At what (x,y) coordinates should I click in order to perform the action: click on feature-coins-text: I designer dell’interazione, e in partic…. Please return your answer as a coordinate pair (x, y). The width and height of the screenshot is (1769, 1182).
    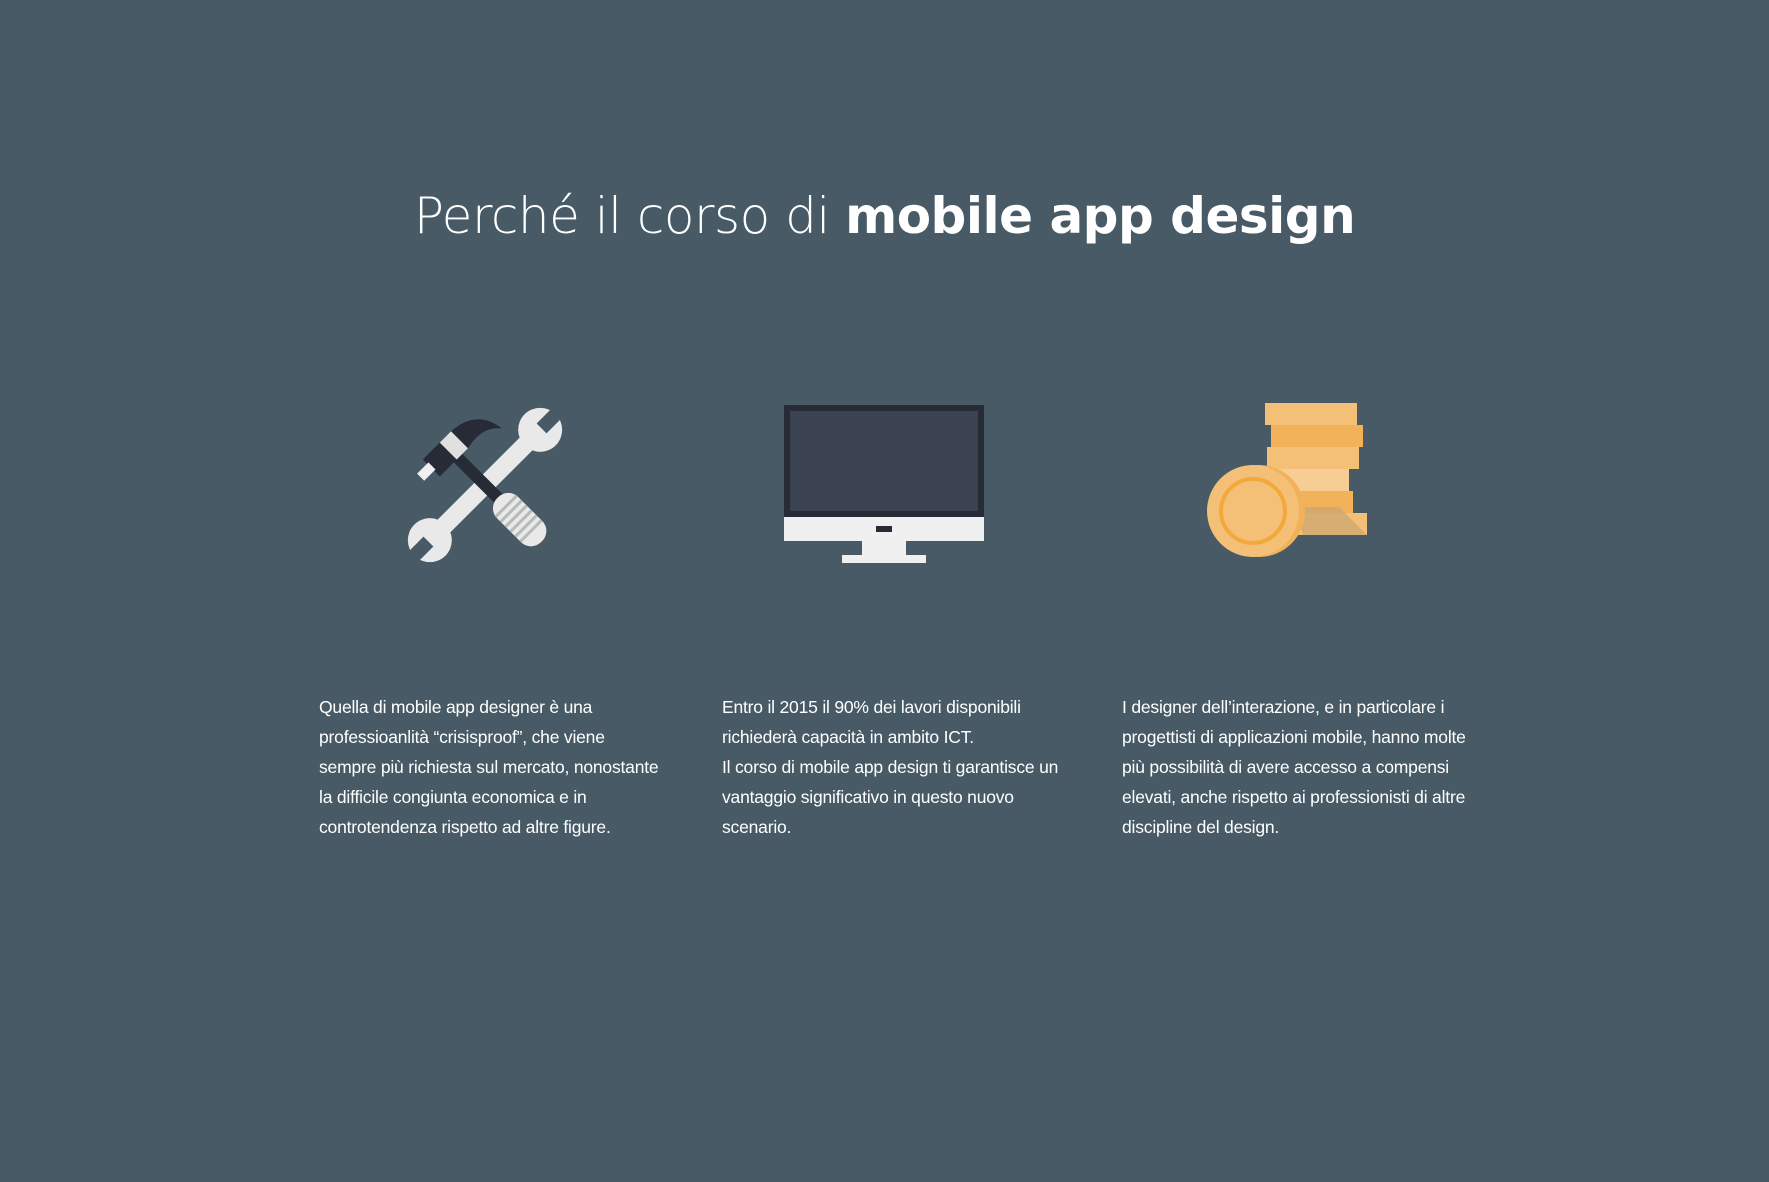
    Looking at the image, I should click on (1294, 767).